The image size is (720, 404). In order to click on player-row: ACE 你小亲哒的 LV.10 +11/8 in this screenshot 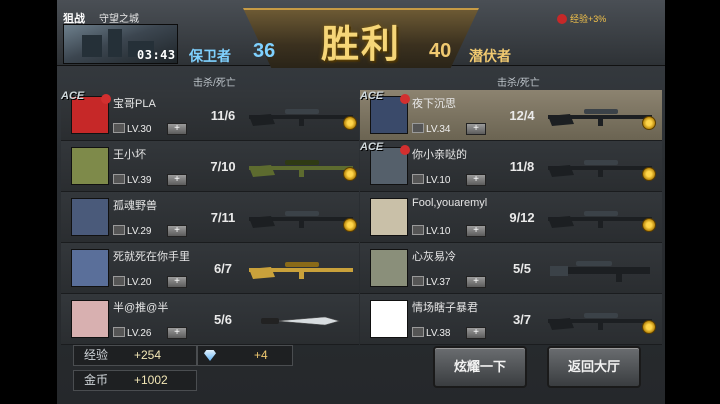, I will do `click(511, 166)`.